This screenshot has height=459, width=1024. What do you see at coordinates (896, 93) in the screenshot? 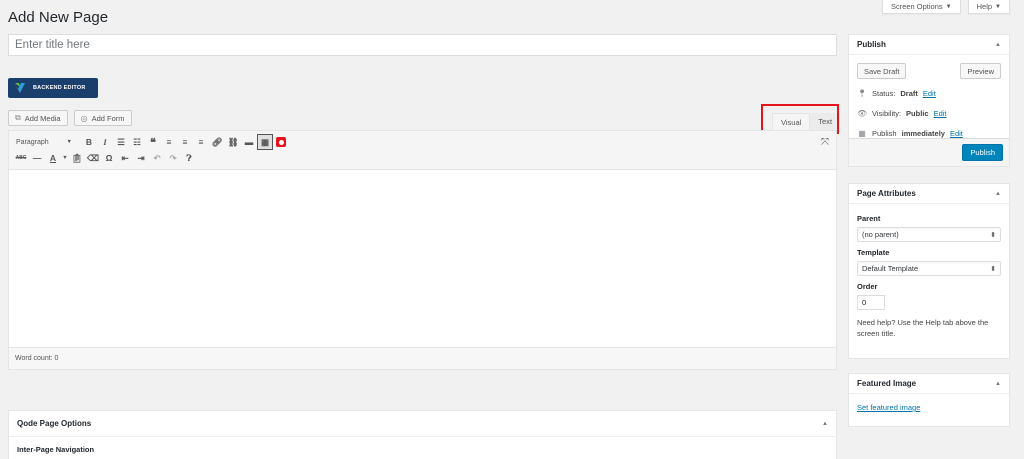
I see `status-row: 📍︎ Status: Draft Edit` at bounding box center [896, 93].